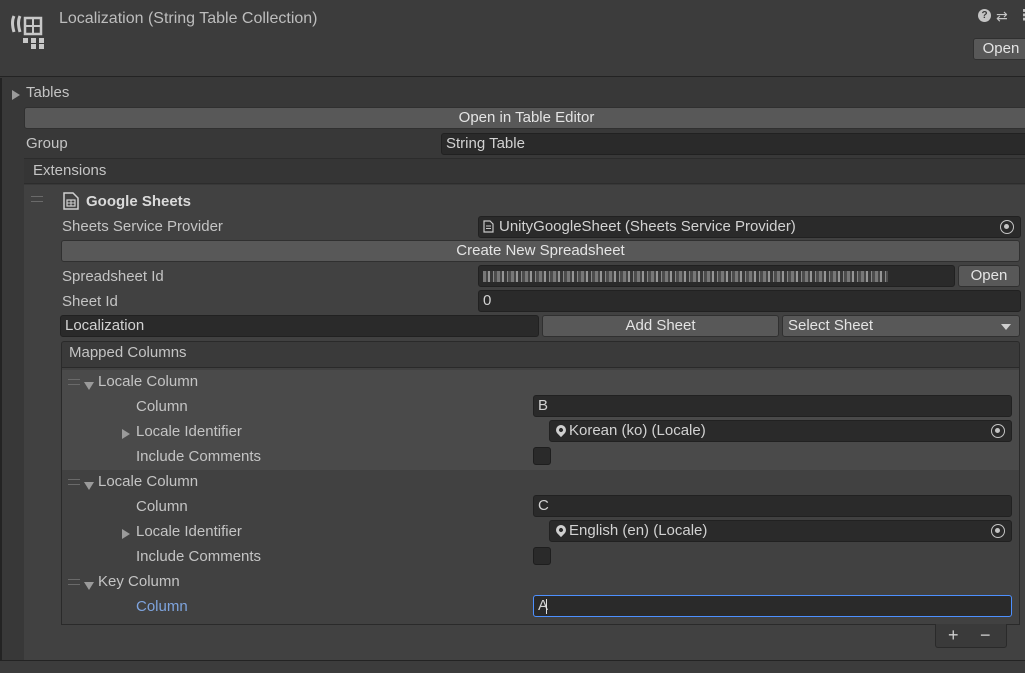 This screenshot has width=1025, height=673. What do you see at coordinates (488, 226) in the screenshot?
I see `script-file-icon` at bounding box center [488, 226].